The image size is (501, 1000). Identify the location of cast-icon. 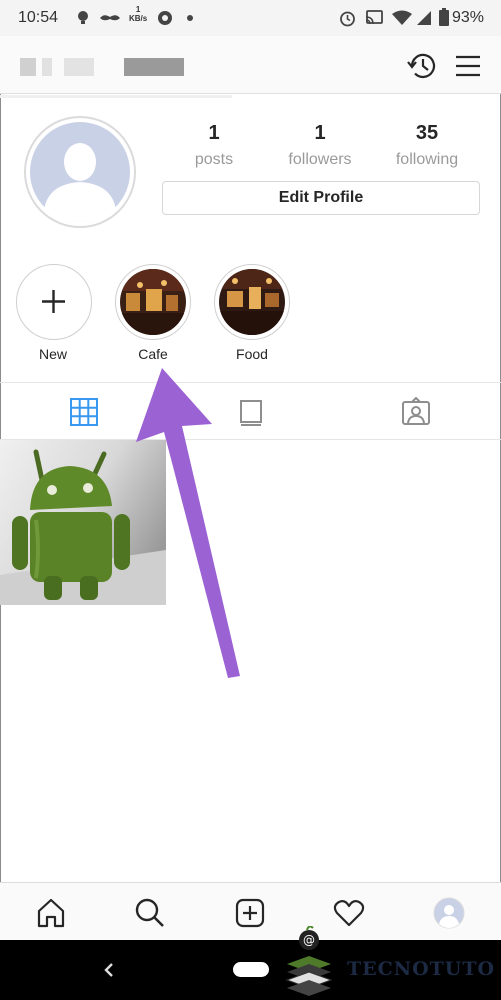
(374, 17).